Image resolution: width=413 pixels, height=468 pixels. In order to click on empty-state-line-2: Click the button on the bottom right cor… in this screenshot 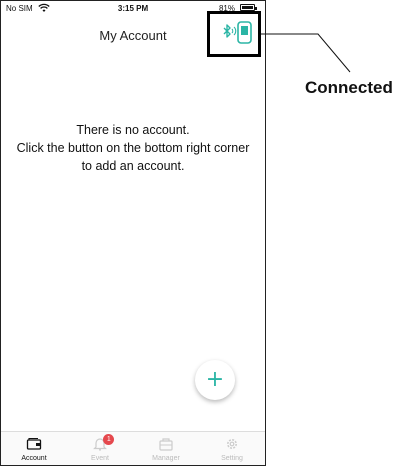, I will do `click(133, 148)`.